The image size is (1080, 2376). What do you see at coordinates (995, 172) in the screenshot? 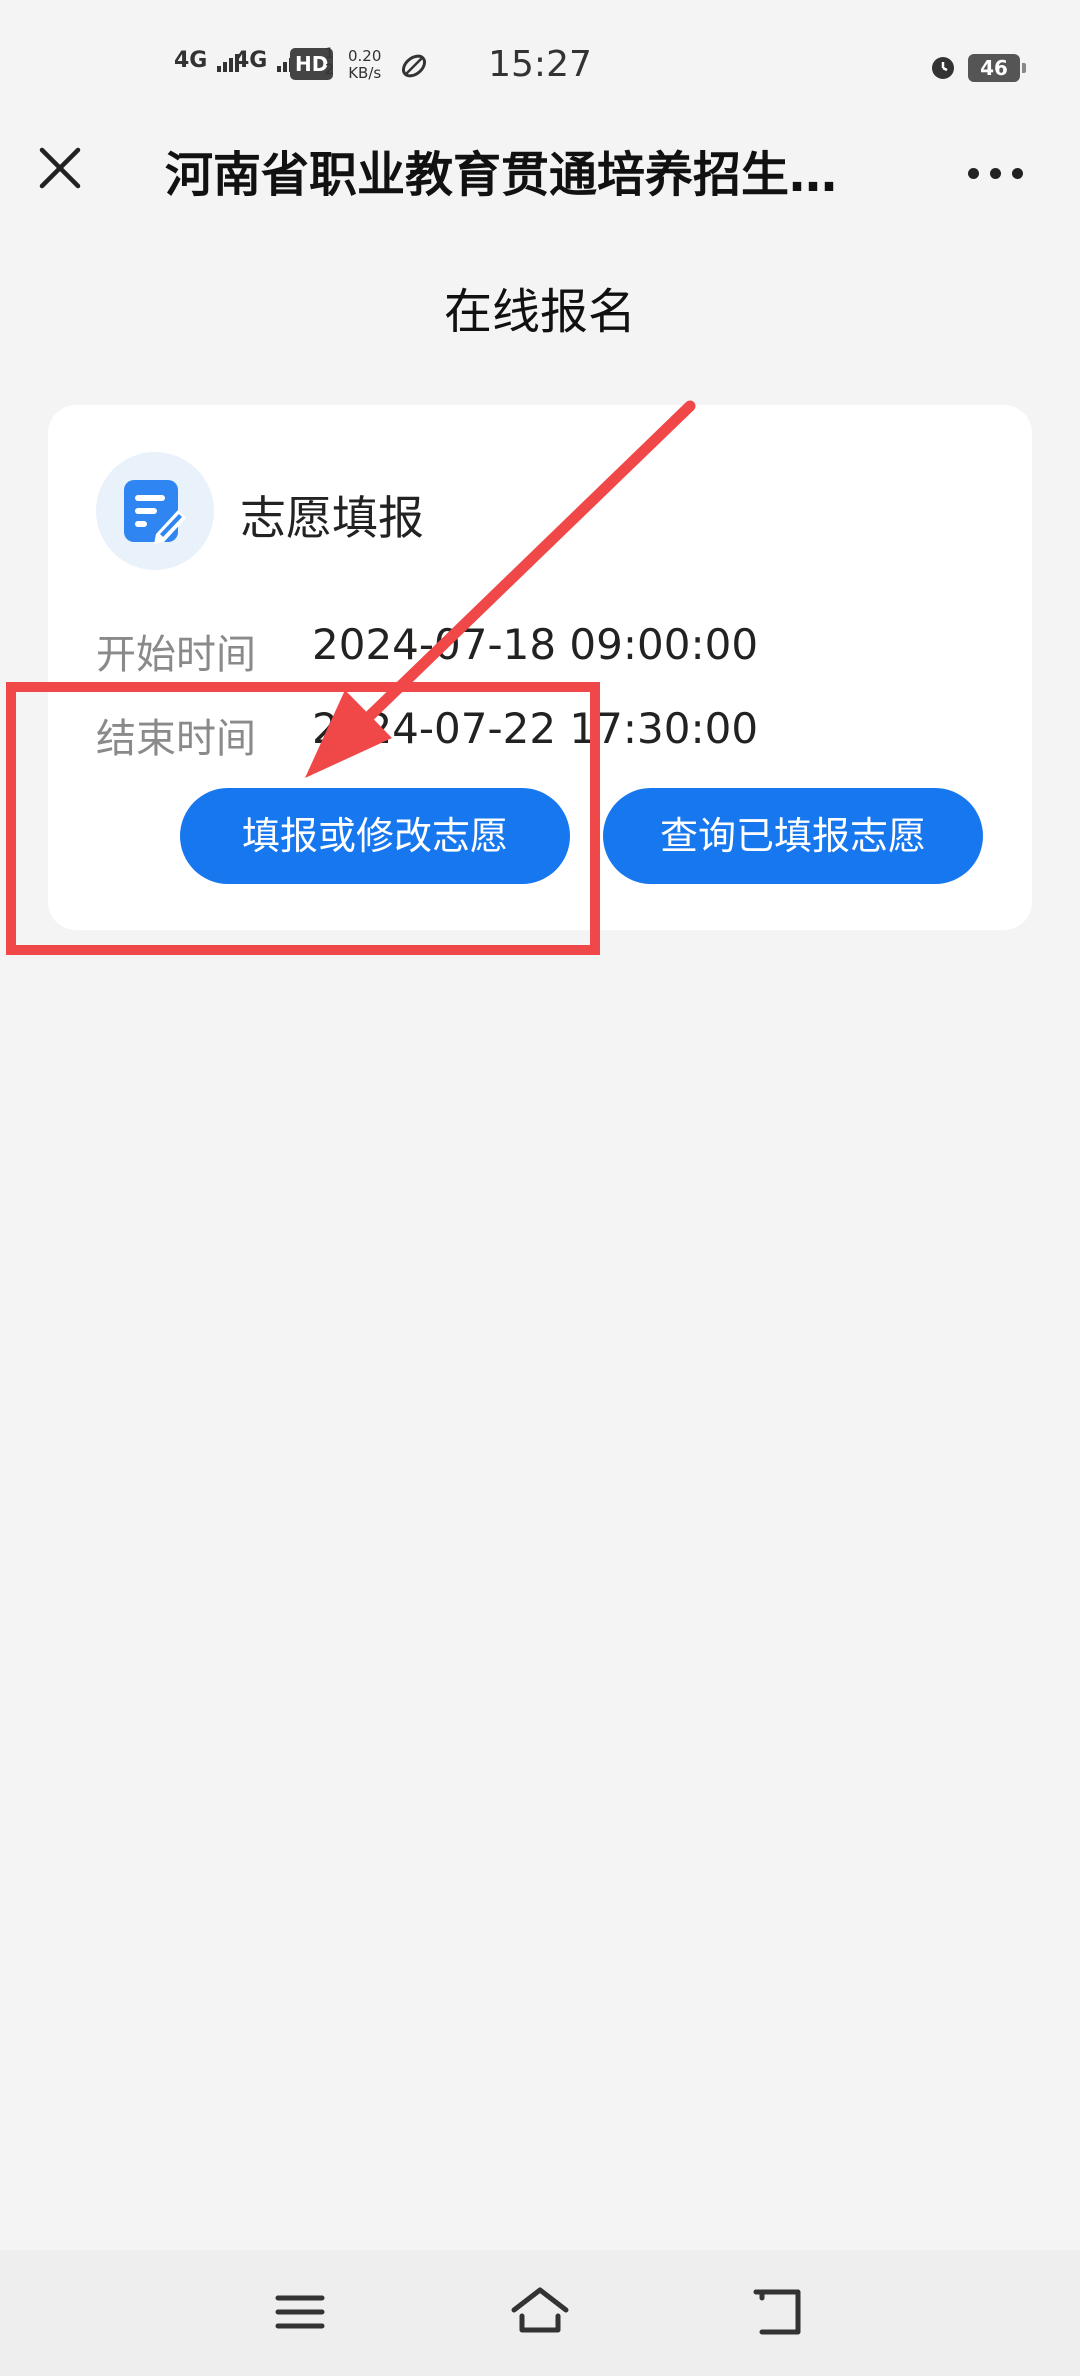
I see `more-icon` at bounding box center [995, 172].